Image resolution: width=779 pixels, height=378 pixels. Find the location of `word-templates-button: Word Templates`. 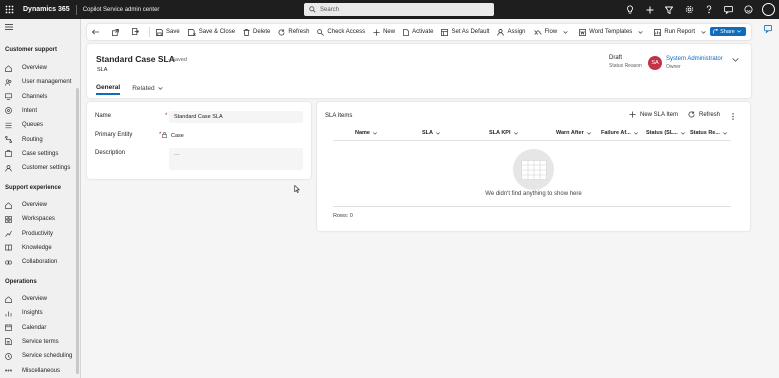

word-templates-button: Word Templates is located at coordinates (612, 32).